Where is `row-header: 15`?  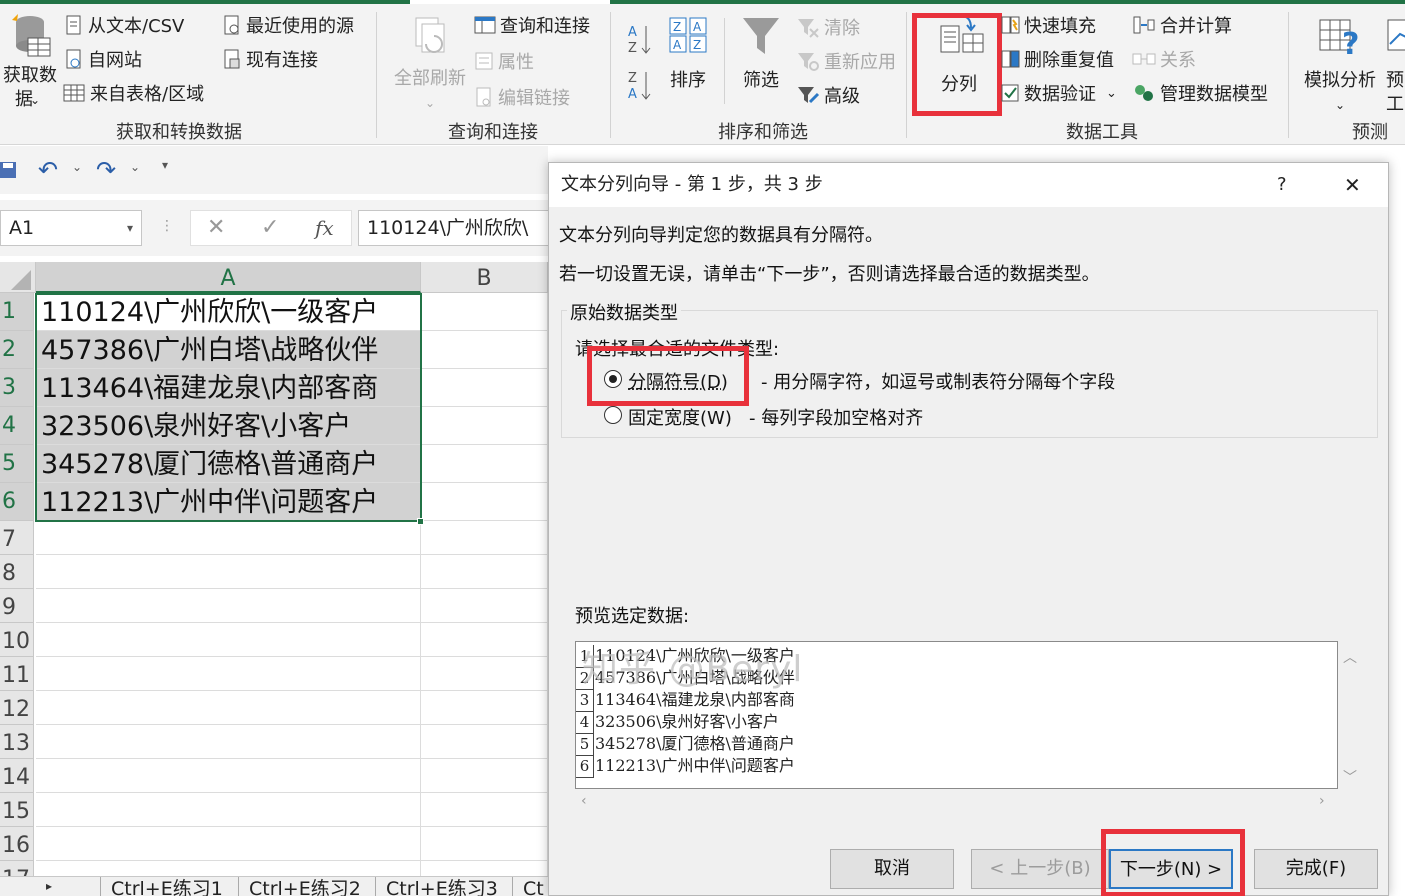 row-header: 15 is located at coordinates (17, 810).